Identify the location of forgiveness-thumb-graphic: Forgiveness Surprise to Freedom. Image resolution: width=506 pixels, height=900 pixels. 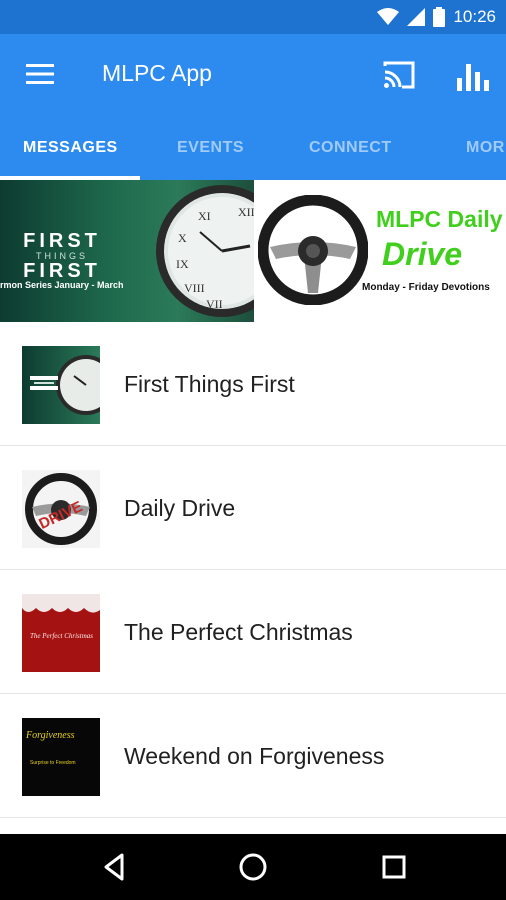
(50, 748).